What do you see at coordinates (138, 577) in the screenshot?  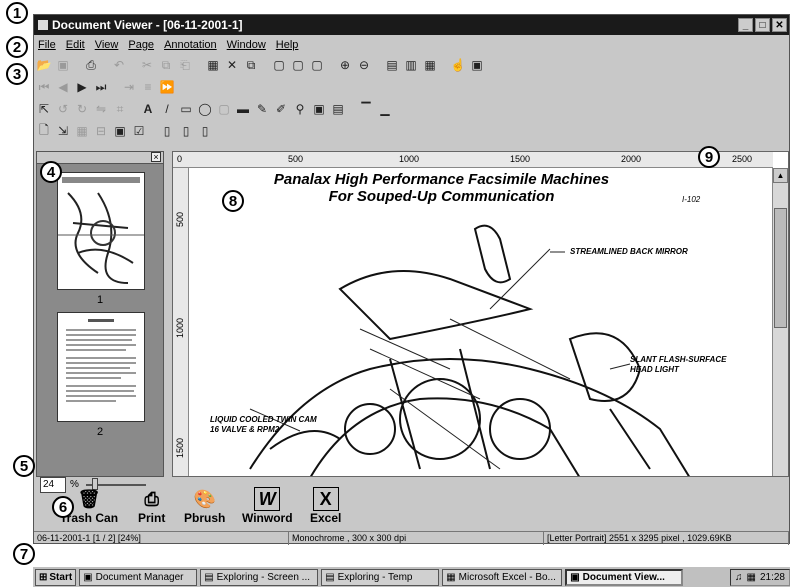 I see `task-document-manager: ▣ Document Manager` at bounding box center [138, 577].